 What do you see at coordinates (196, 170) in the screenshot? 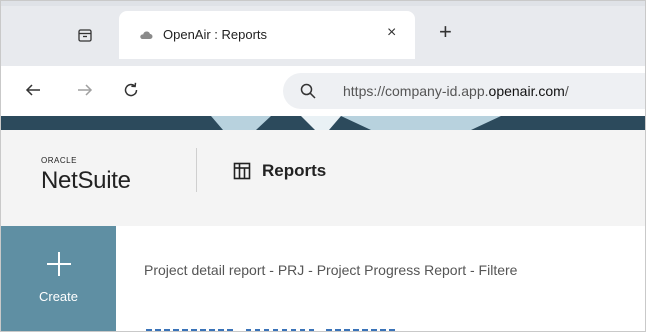
I see `header-divider` at bounding box center [196, 170].